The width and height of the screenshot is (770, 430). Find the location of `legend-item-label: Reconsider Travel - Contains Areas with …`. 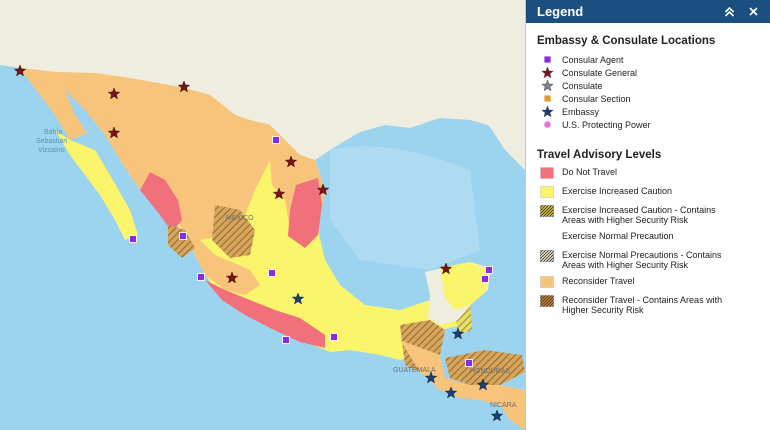

legend-item-label: Reconsider Travel - Contains Areas with … is located at coordinates (642, 305).